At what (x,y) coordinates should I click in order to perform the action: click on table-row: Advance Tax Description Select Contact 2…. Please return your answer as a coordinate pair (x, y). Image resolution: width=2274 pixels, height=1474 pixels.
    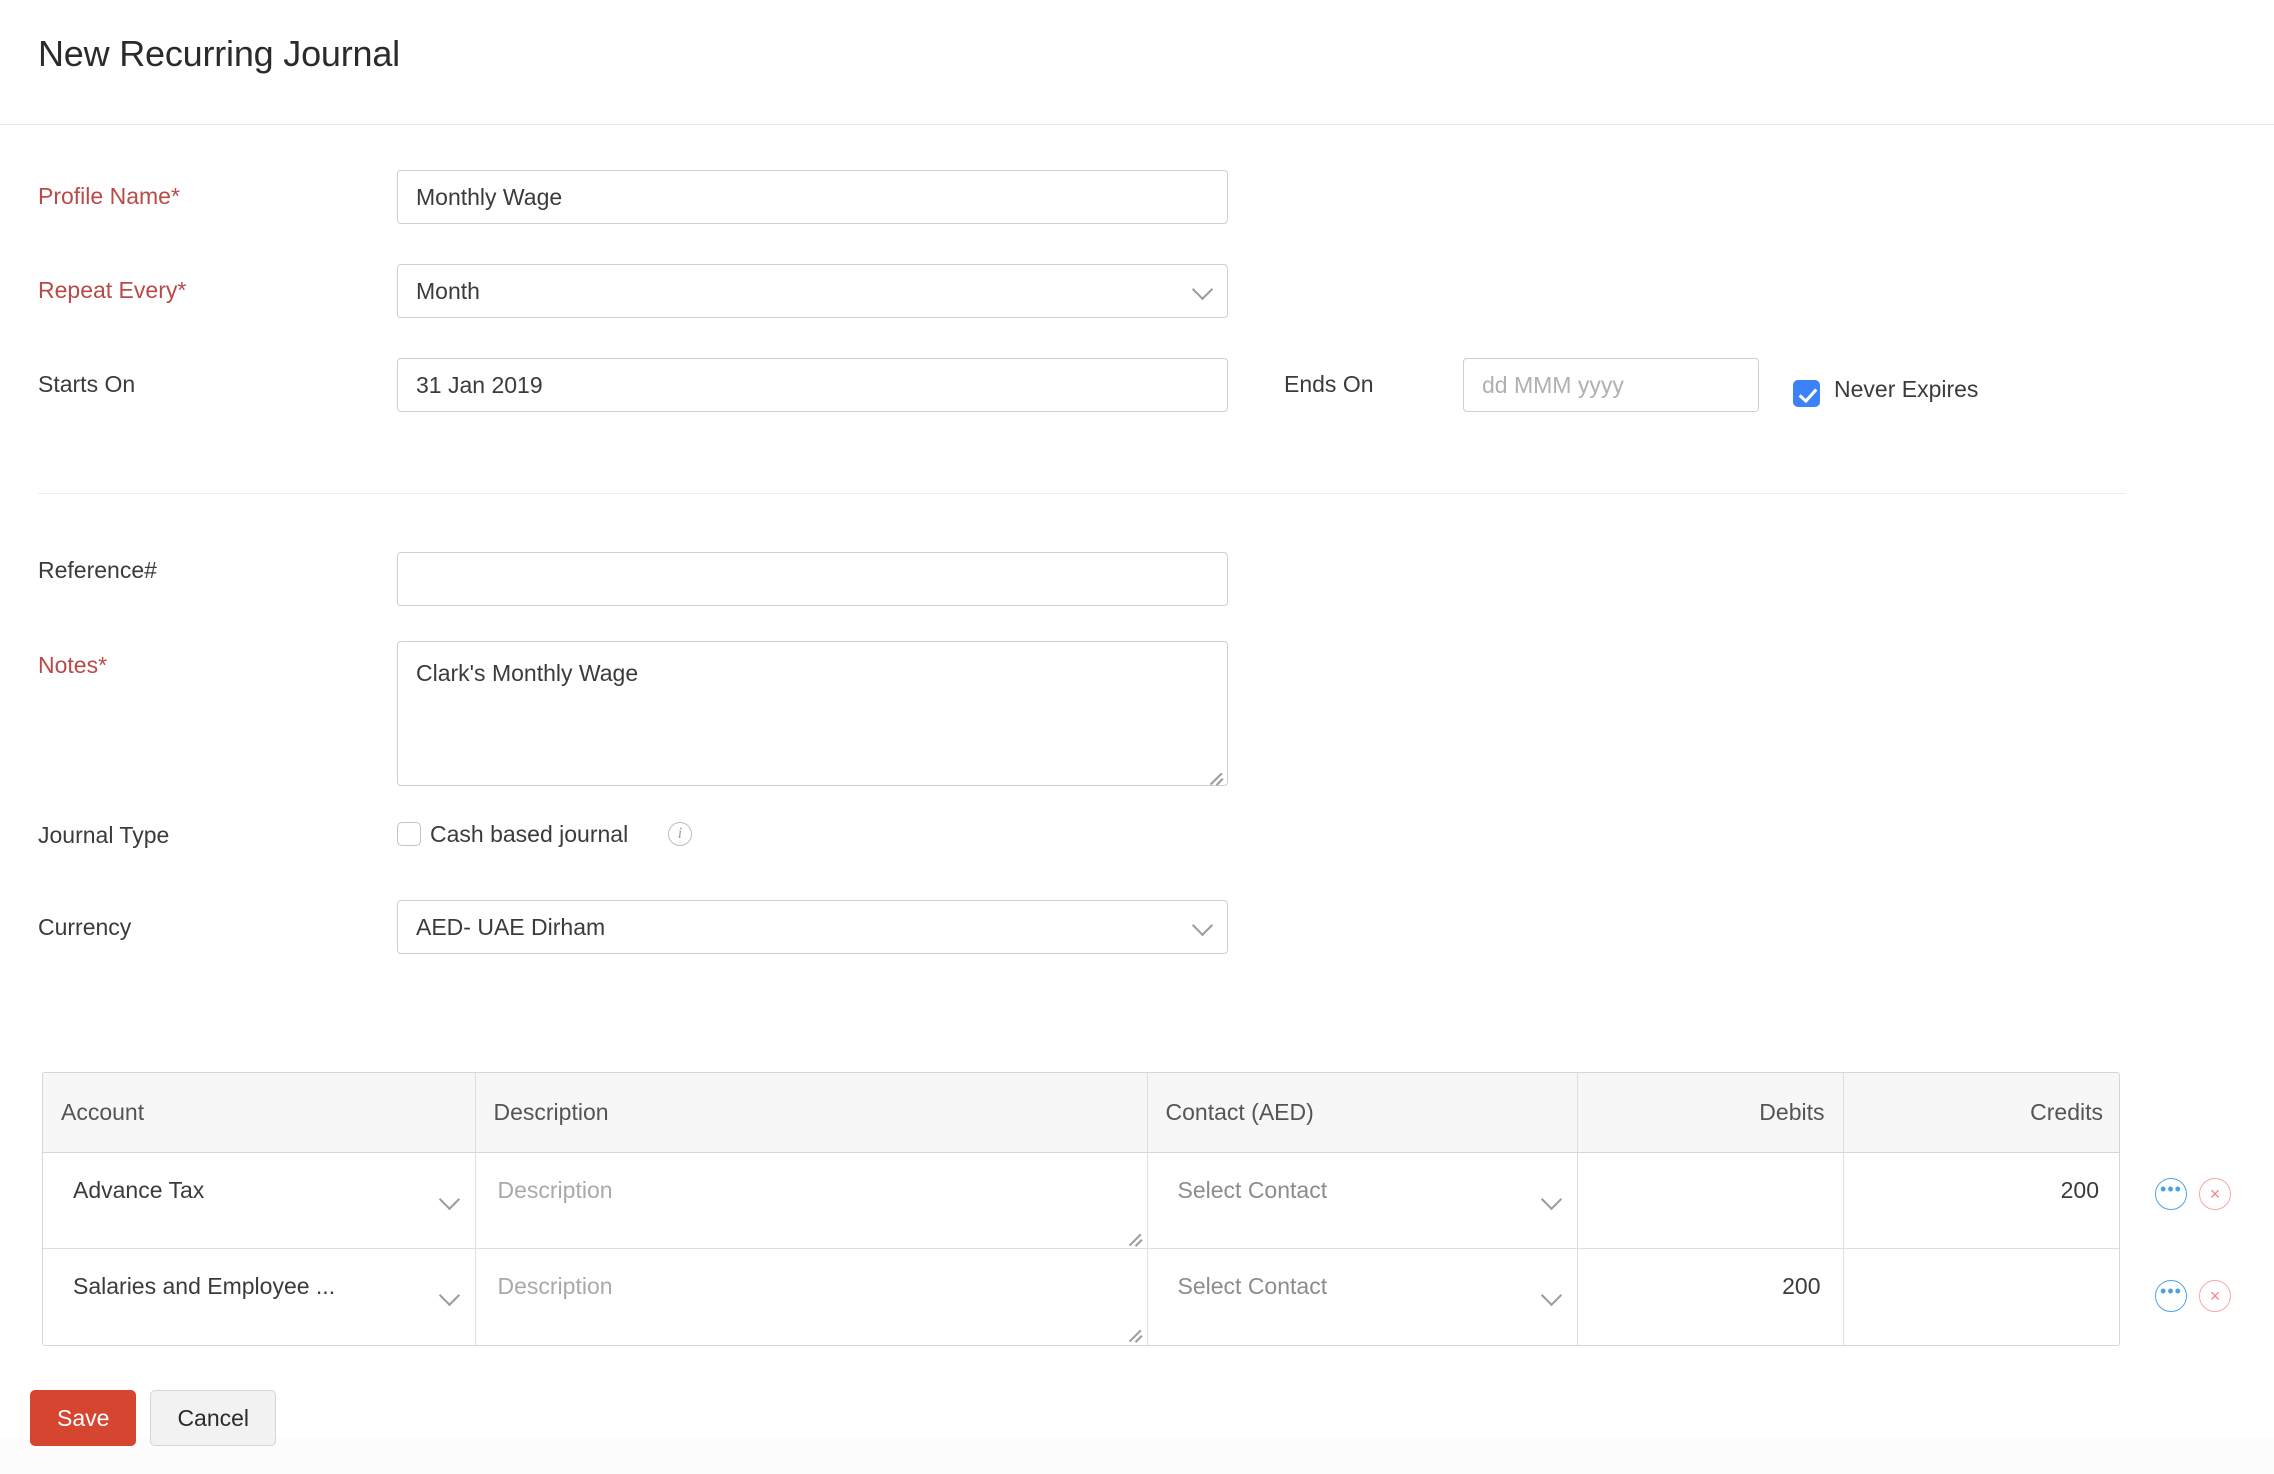
    Looking at the image, I should click on (1081, 1200).